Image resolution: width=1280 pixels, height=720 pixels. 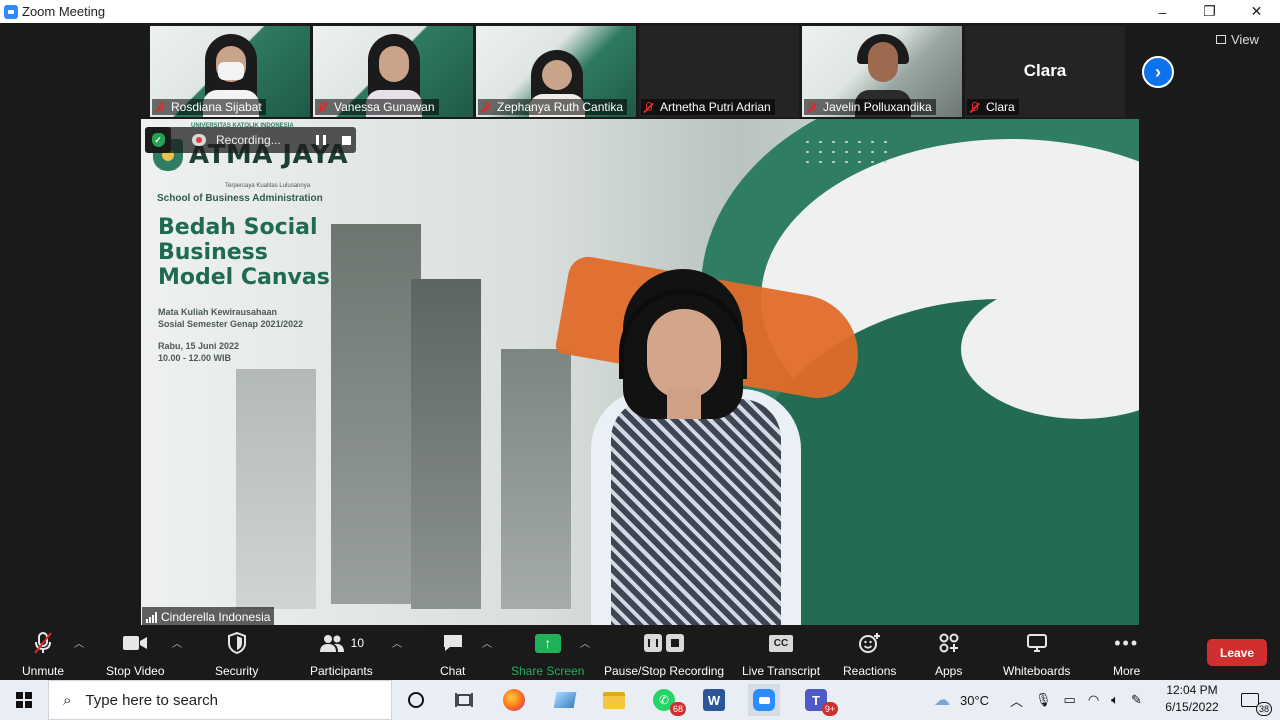 What do you see at coordinates (1192, 699) in the screenshot?
I see `taskbar-clock: 12:04 PM 6/15/2022` at bounding box center [1192, 699].